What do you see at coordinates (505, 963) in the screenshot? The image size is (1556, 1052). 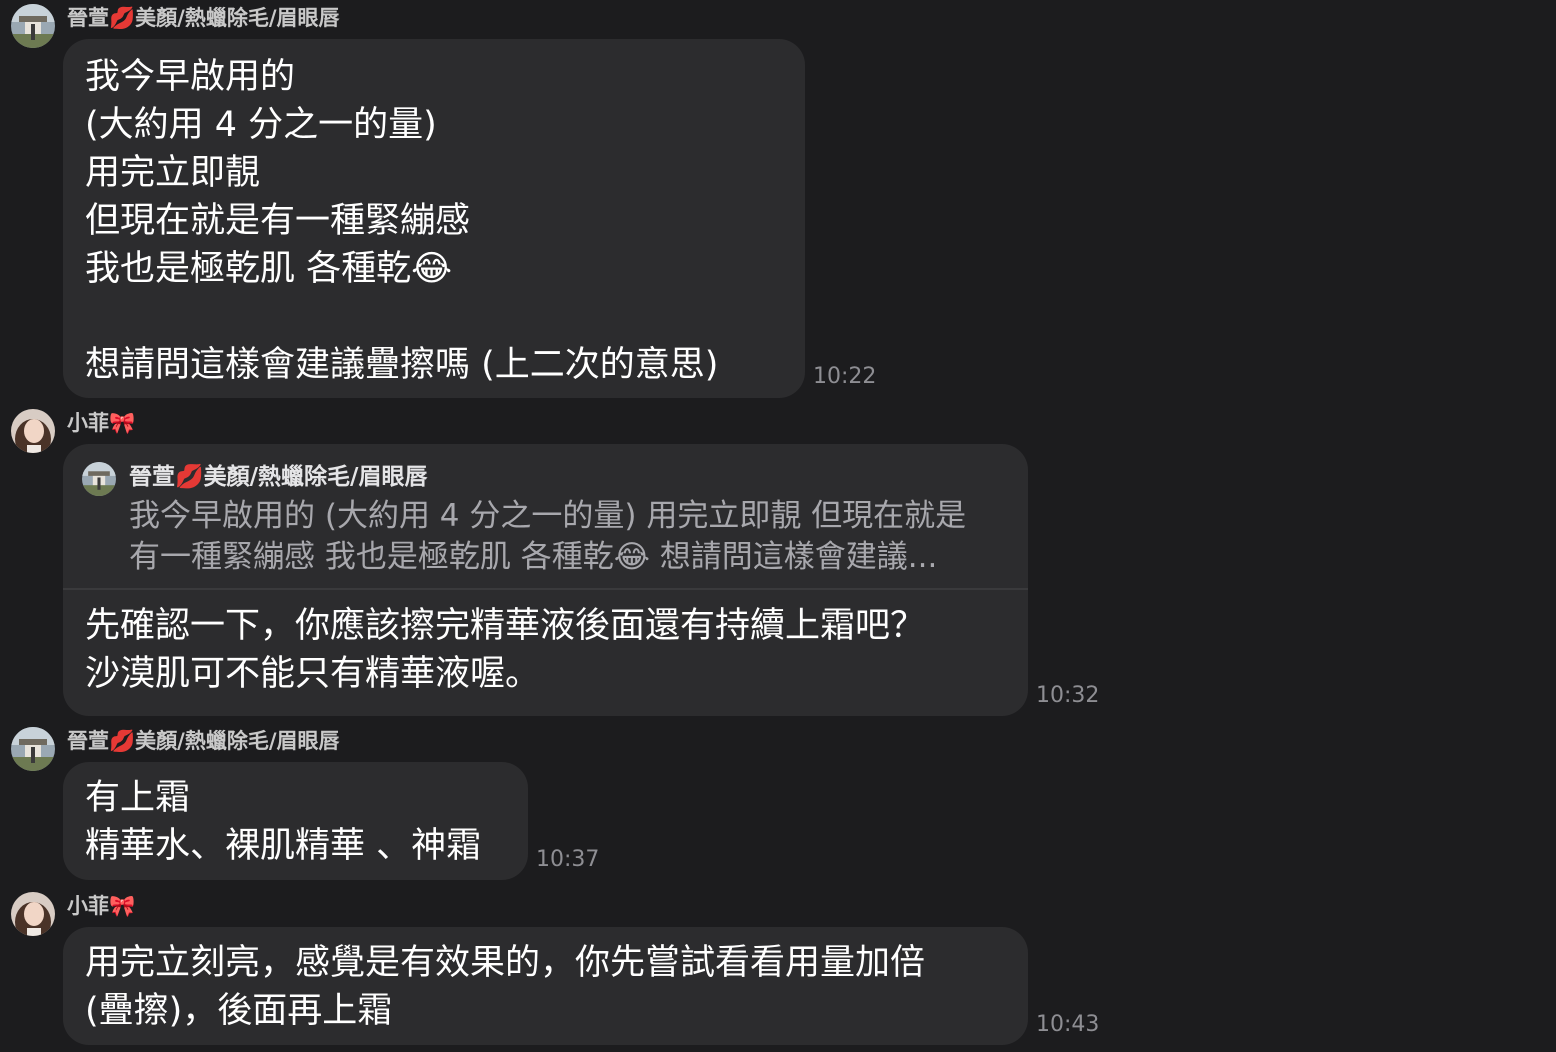 I see `message-line: 用完立刻亮，感覺是有效果的，你先嘗試看看用量加倍` at bounding box center [505, 963].